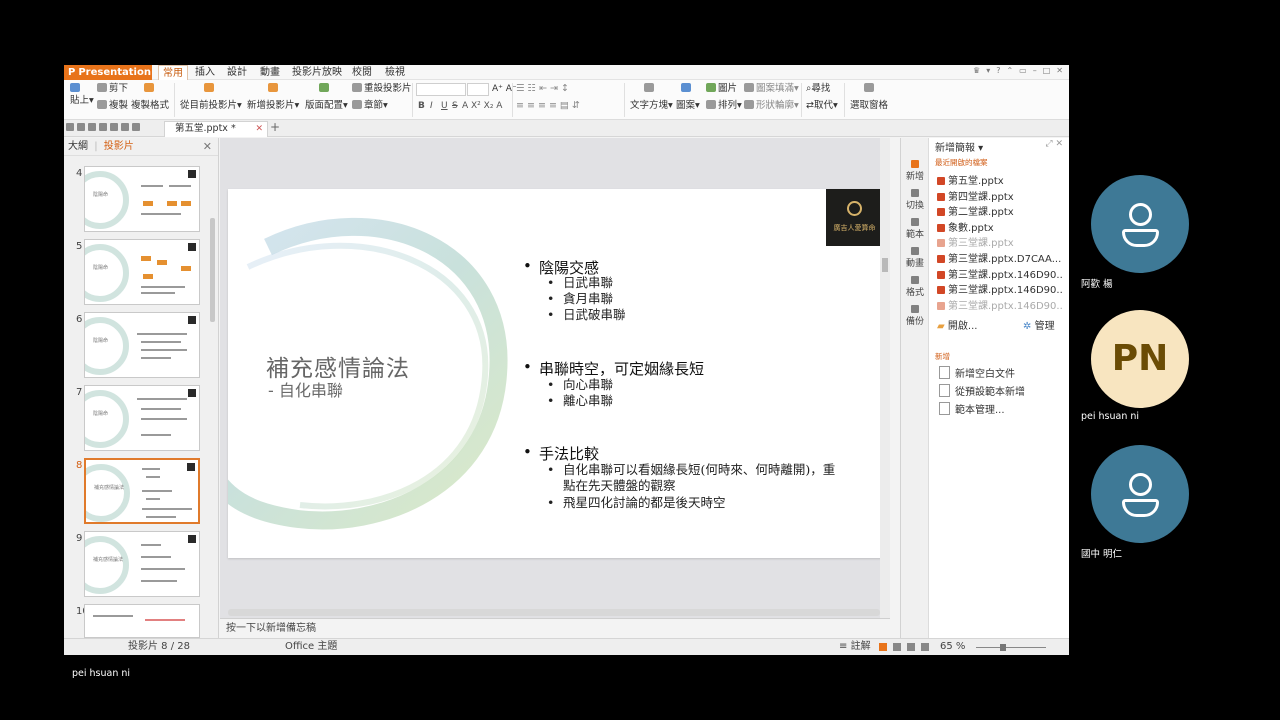 Image resolution: width=1280 pixels, height=720 pixels. Describe the element at coordinates (1000, 210) in the screenshot. I see `recent-file: 第二堂課.pptx` at that location.